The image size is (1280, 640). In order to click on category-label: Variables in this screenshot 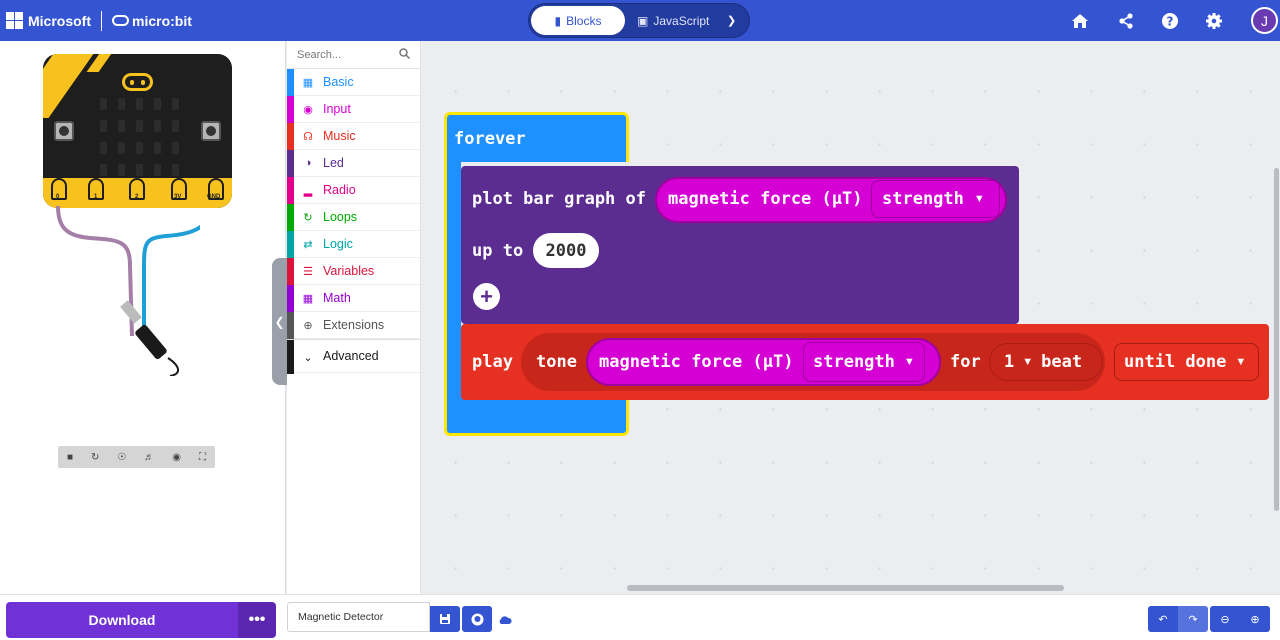, I will do `click(349, 271)`.